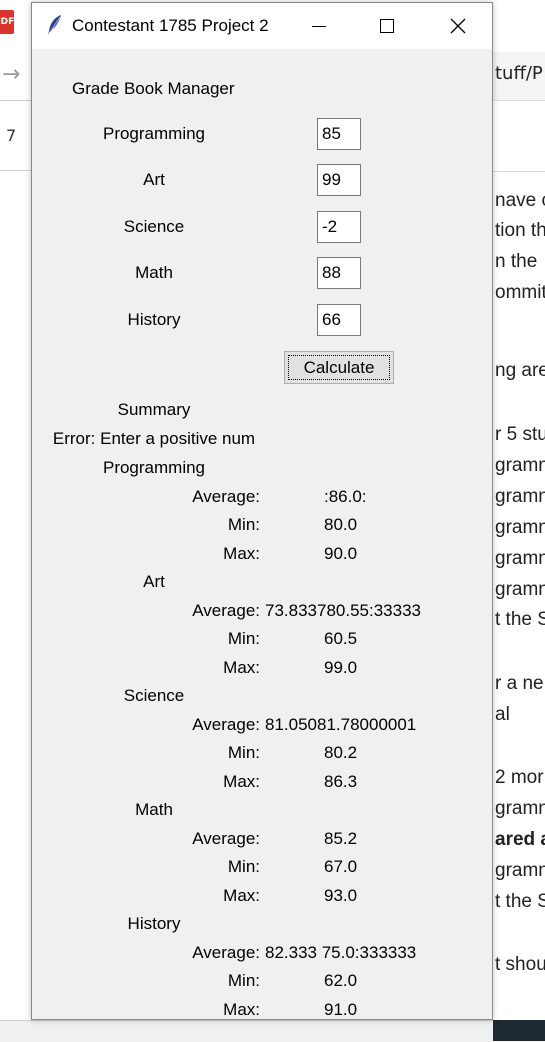 The image size is (545, 1042). Describe the element at coordinates (154, 467) in the screenshot. I see `summary-subject-name: Programming` at that location.